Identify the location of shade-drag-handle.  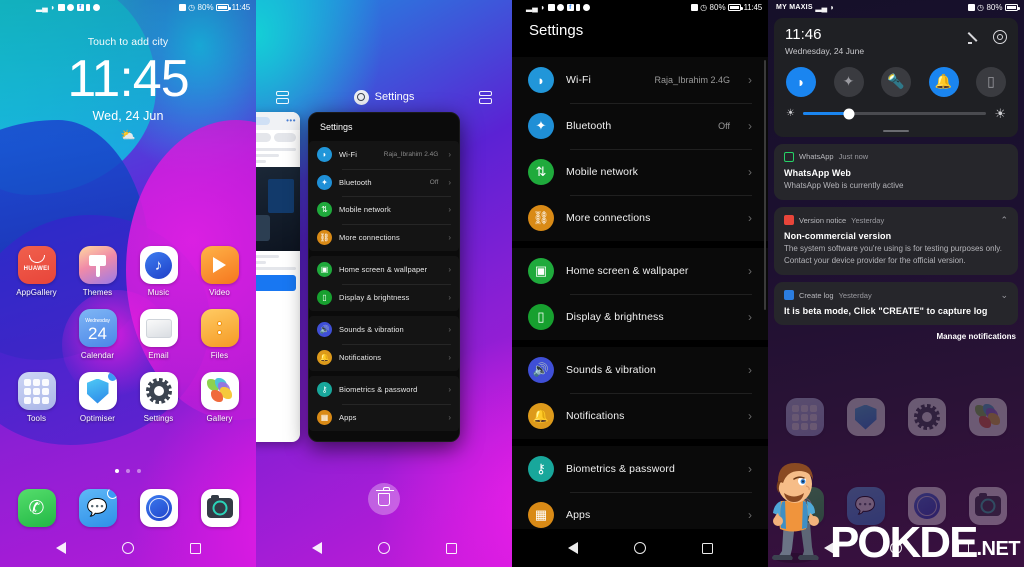
(896, 130).